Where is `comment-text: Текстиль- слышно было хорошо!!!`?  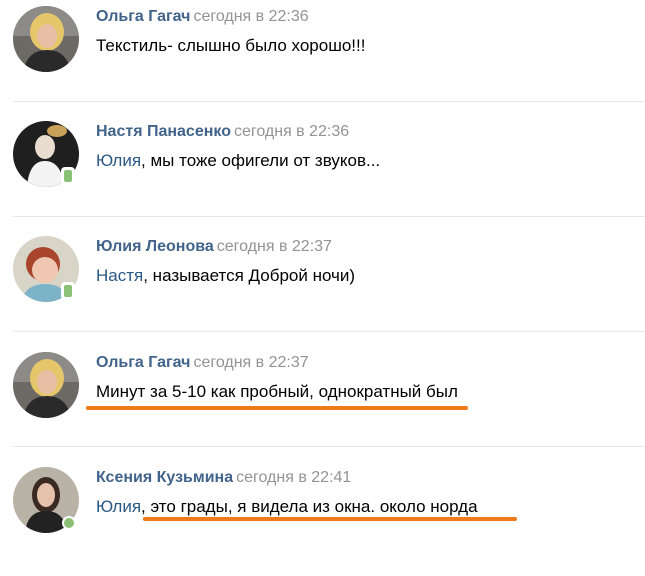 comment-text: Текстиль- слышно было хорошо!!! is located at coordinates (230, 46).